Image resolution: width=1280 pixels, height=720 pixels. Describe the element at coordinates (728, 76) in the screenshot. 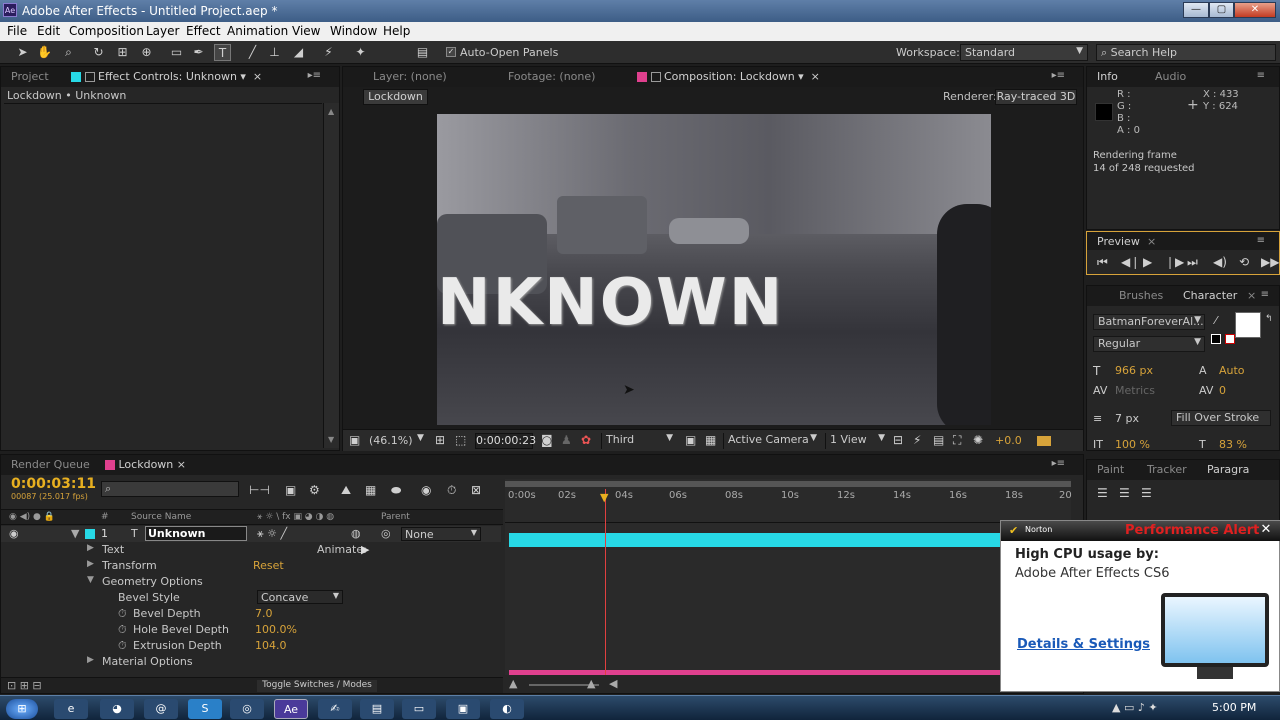

I see `tab-composition: Composition: Lockdown ▾ ×` at that location.